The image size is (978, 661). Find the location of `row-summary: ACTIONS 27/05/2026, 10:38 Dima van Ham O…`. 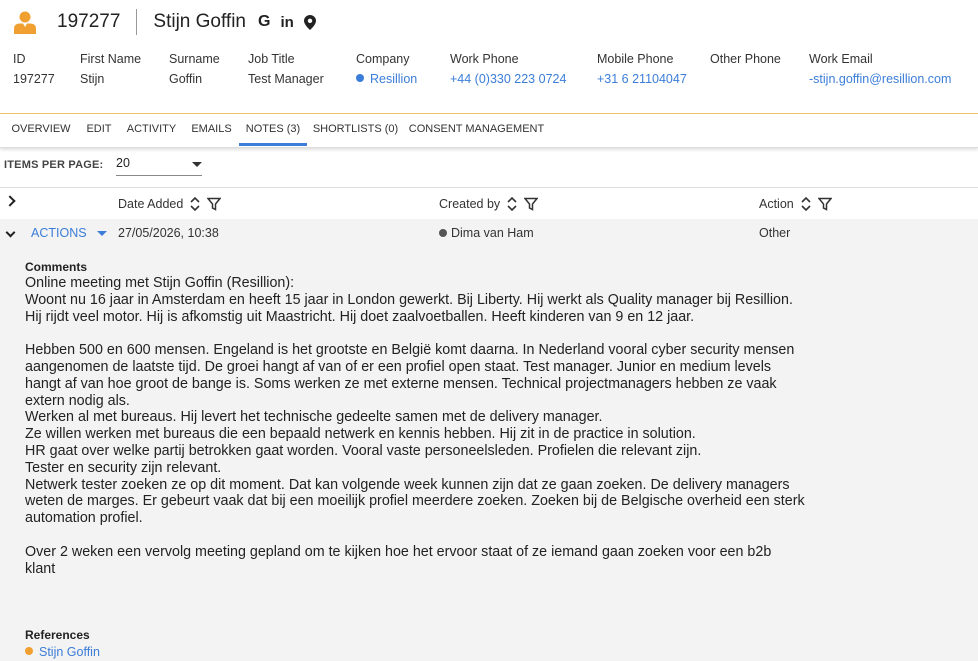

row-summary: ACTIONS 27/05/2026, 10:38 Dima van Ham O… is located at coordinates (489, 233).